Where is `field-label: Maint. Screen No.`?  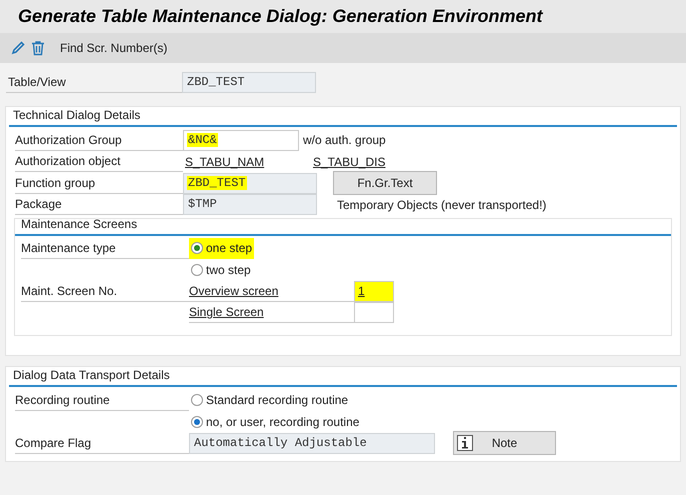 field-label: Maint. Screen No. is located at coordinates (105, 291).